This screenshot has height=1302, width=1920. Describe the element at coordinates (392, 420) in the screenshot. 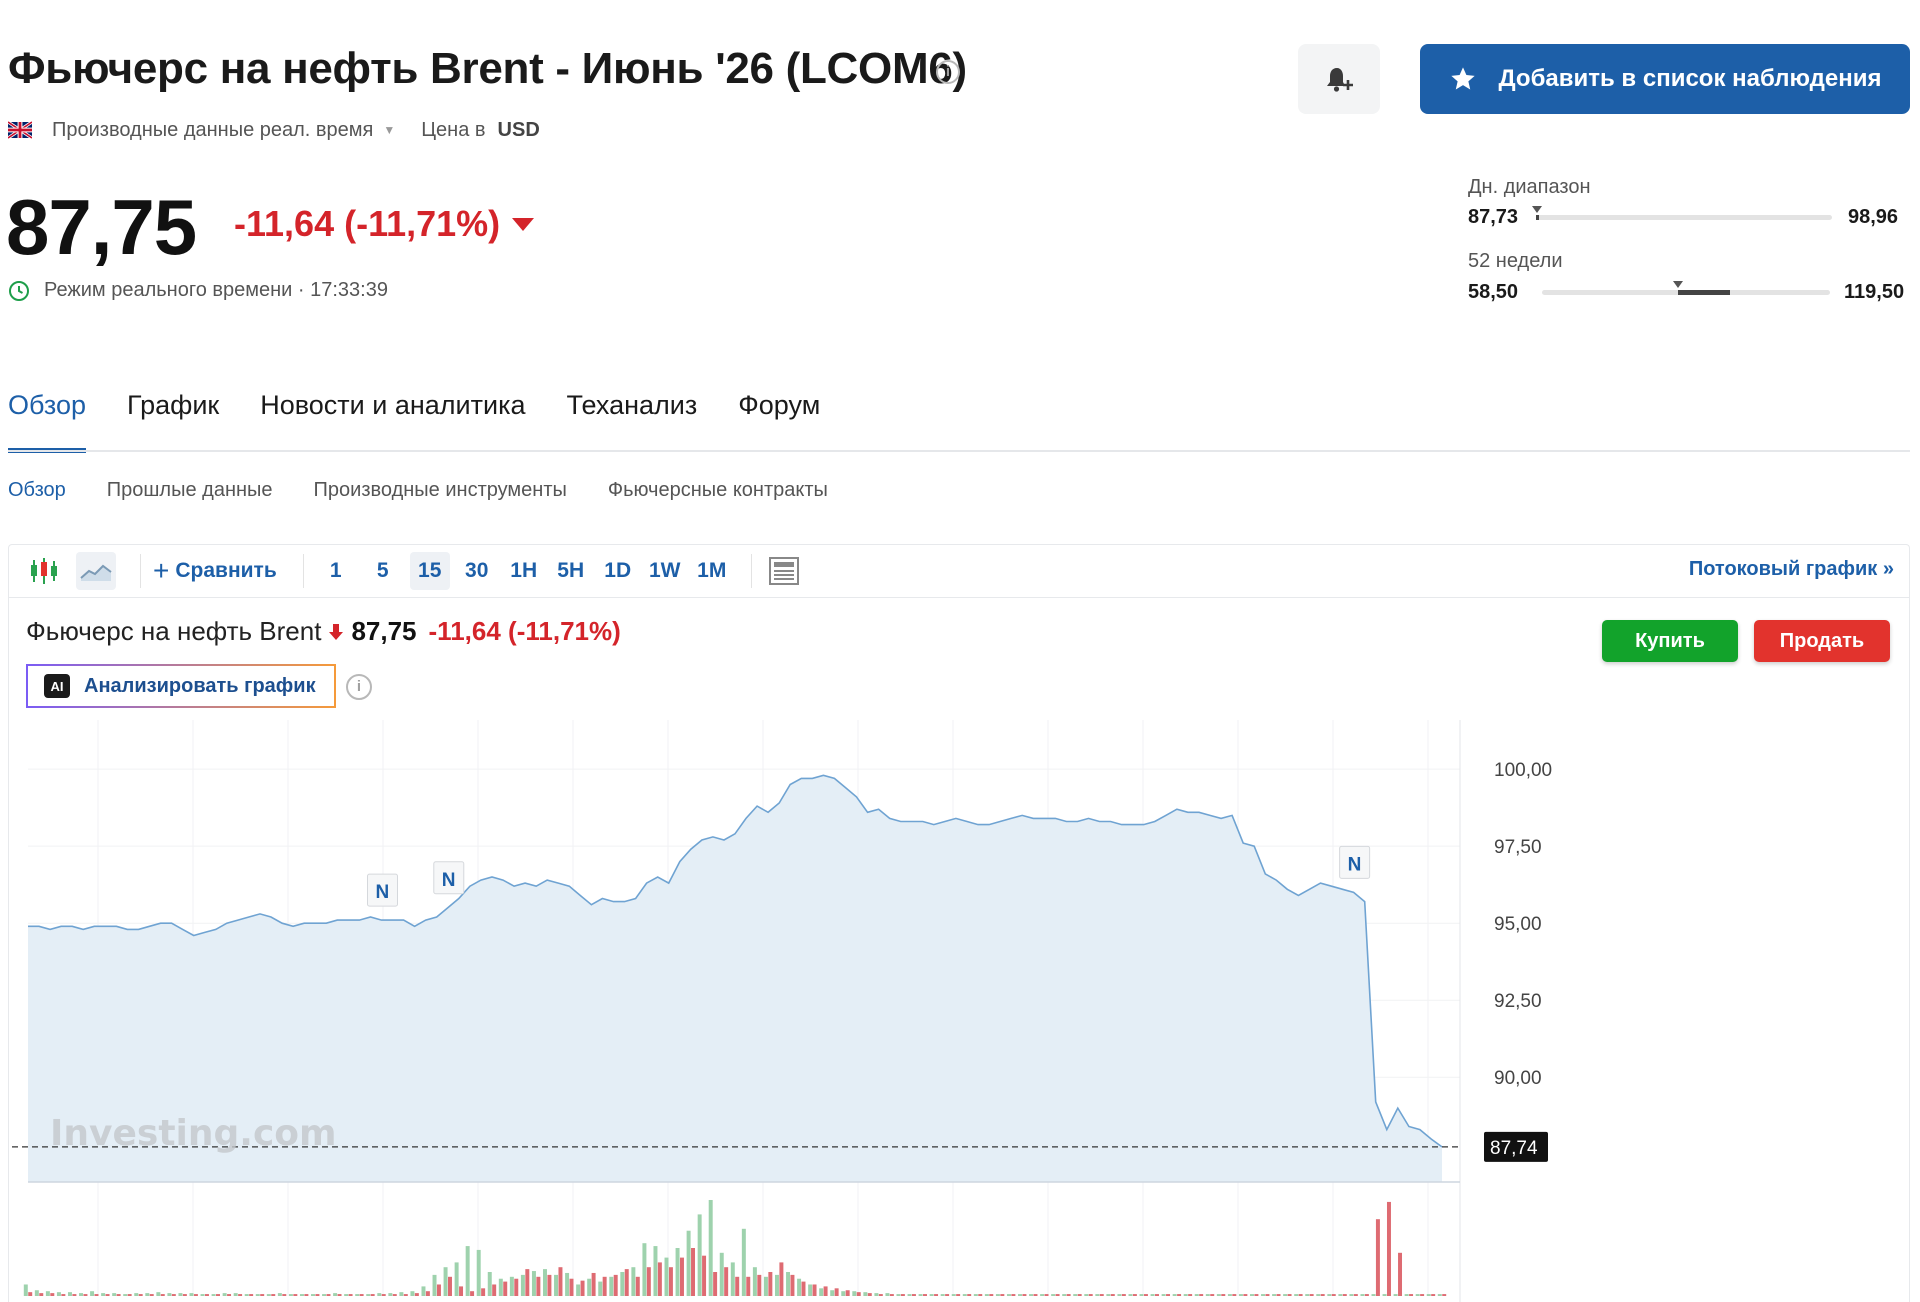

I see `tab-news: Новости и аналитика` at that location.